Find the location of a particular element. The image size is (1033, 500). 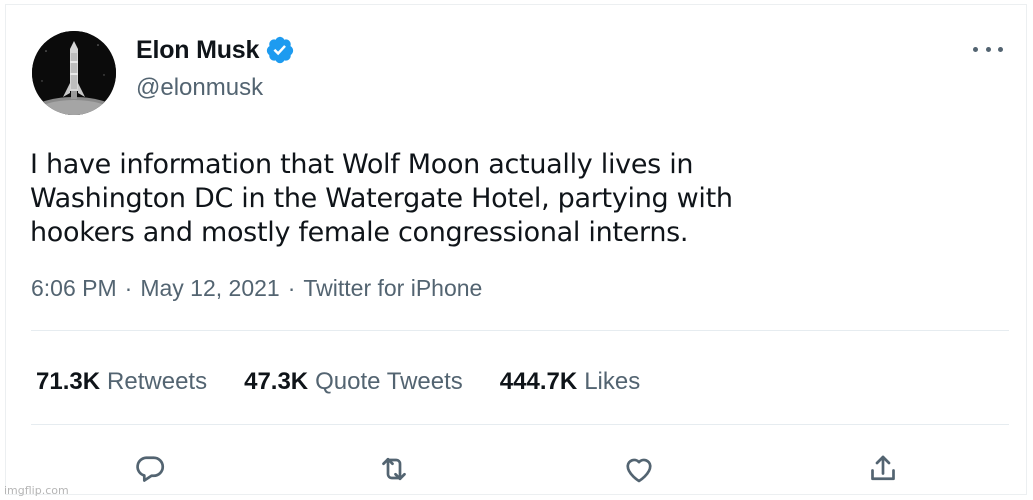

author-name-text: Elon Musk is located at coordinates (198, 49).